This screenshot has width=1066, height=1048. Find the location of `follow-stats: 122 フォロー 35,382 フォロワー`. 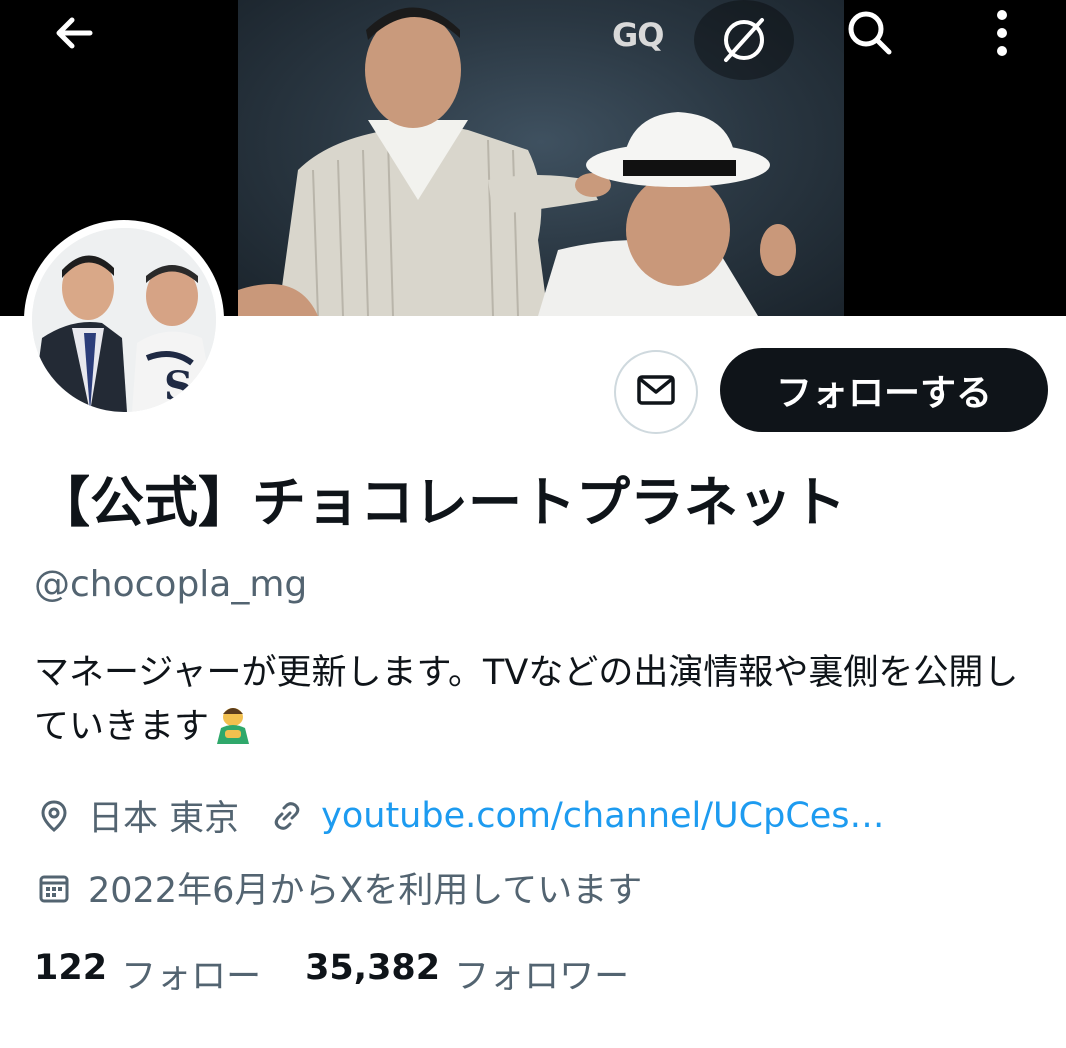

follow-stats: 122 フォロー 35,382 フォロワー is located at coordinates (353, 973).